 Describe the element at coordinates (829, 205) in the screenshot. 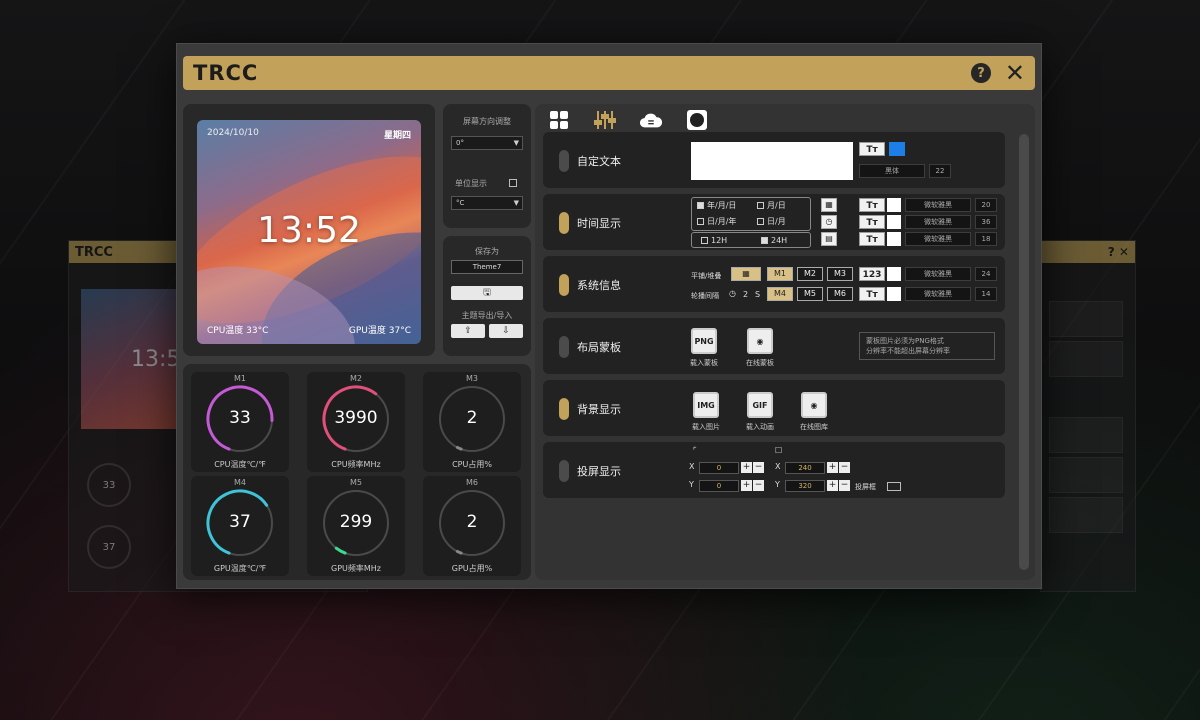

I see `date-icon: ▦` at that location.